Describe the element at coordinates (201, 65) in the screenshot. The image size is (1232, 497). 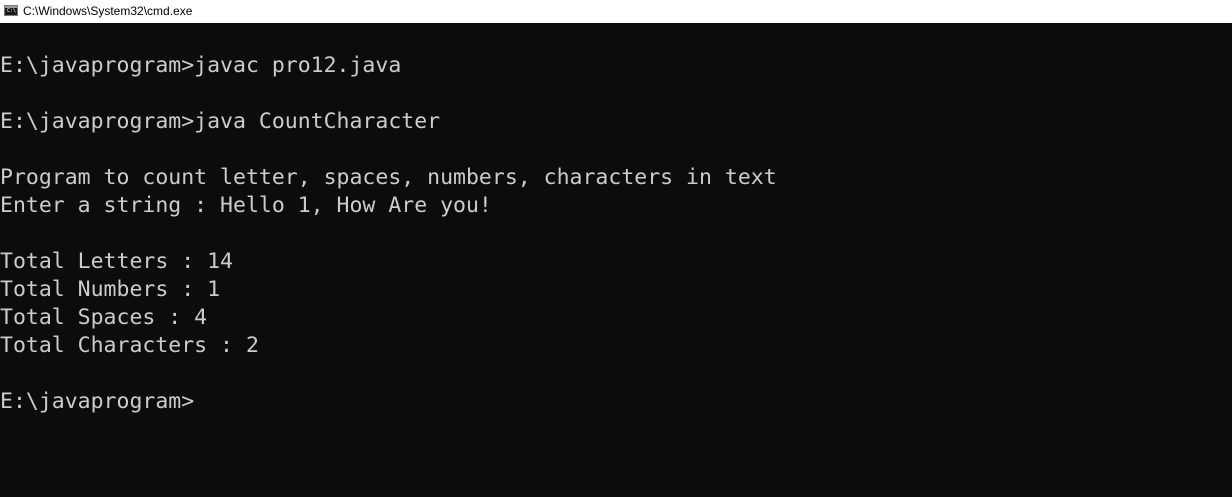
I see `console-line: E:\javaprogram>javac pro12.java` at that location.